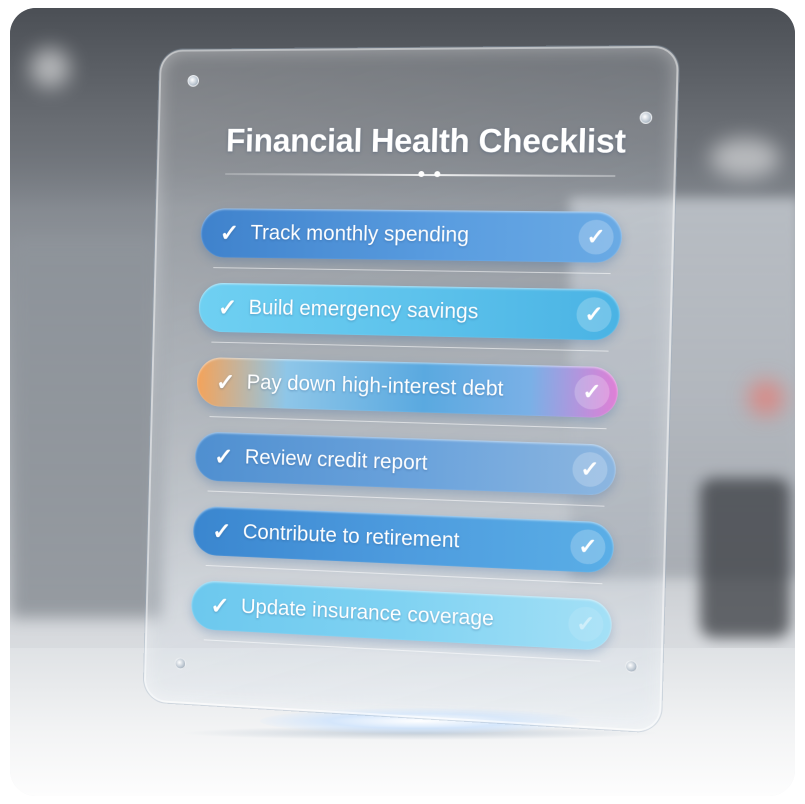 The width and height of the screenshot is (805, 804). I want to click on checklist-item: ✓ Pay down high-interest debt ✓, so click(407, 387).